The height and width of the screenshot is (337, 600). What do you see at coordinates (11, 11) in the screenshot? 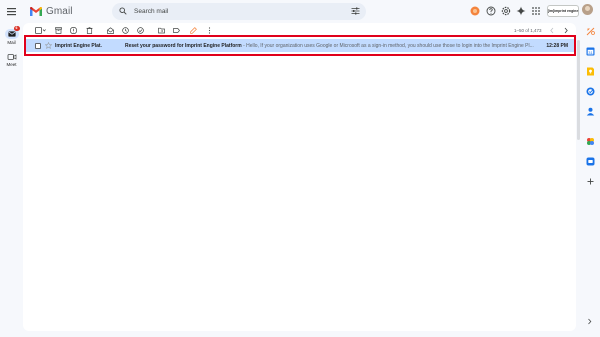
I see `main-menu-icon` at bounding box center [11, 11].